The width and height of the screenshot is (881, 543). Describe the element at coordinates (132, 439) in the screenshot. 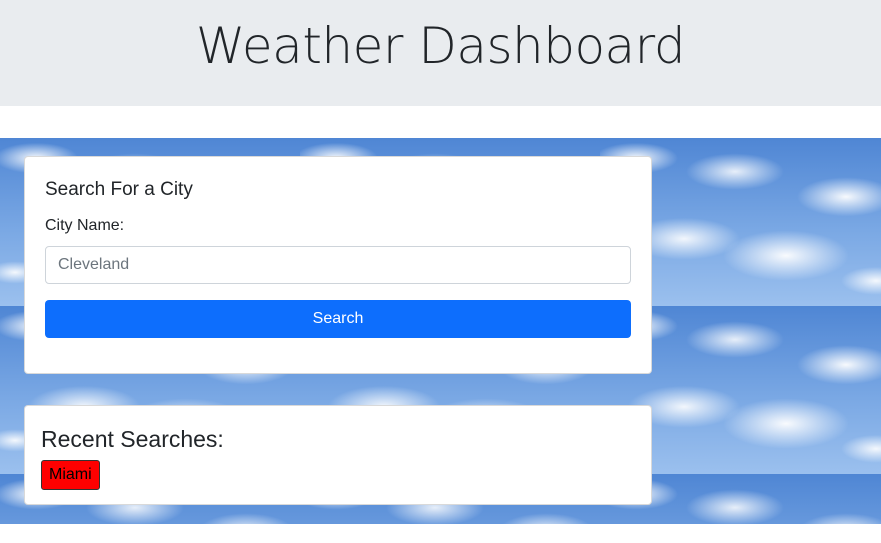

I see `recent-searches-heading: Recent Searches:` at that location.